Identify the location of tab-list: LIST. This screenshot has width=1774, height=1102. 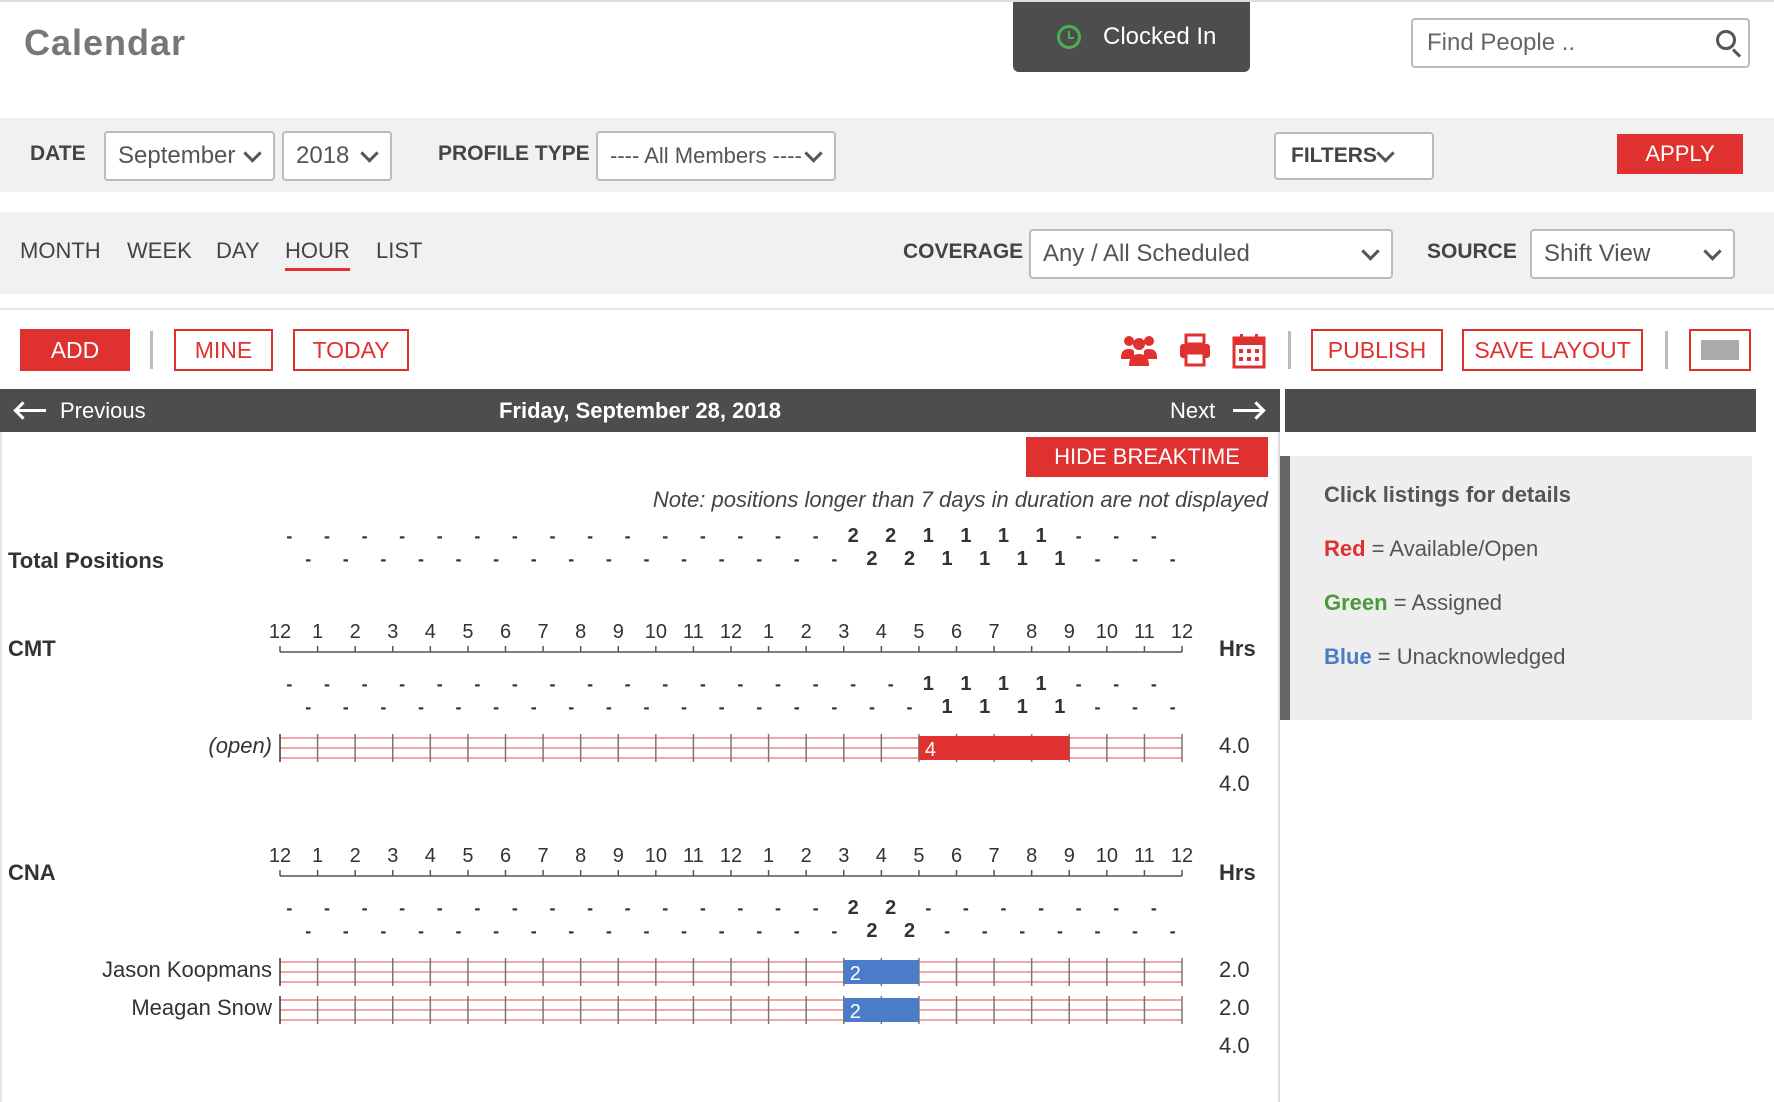
(399, 251).